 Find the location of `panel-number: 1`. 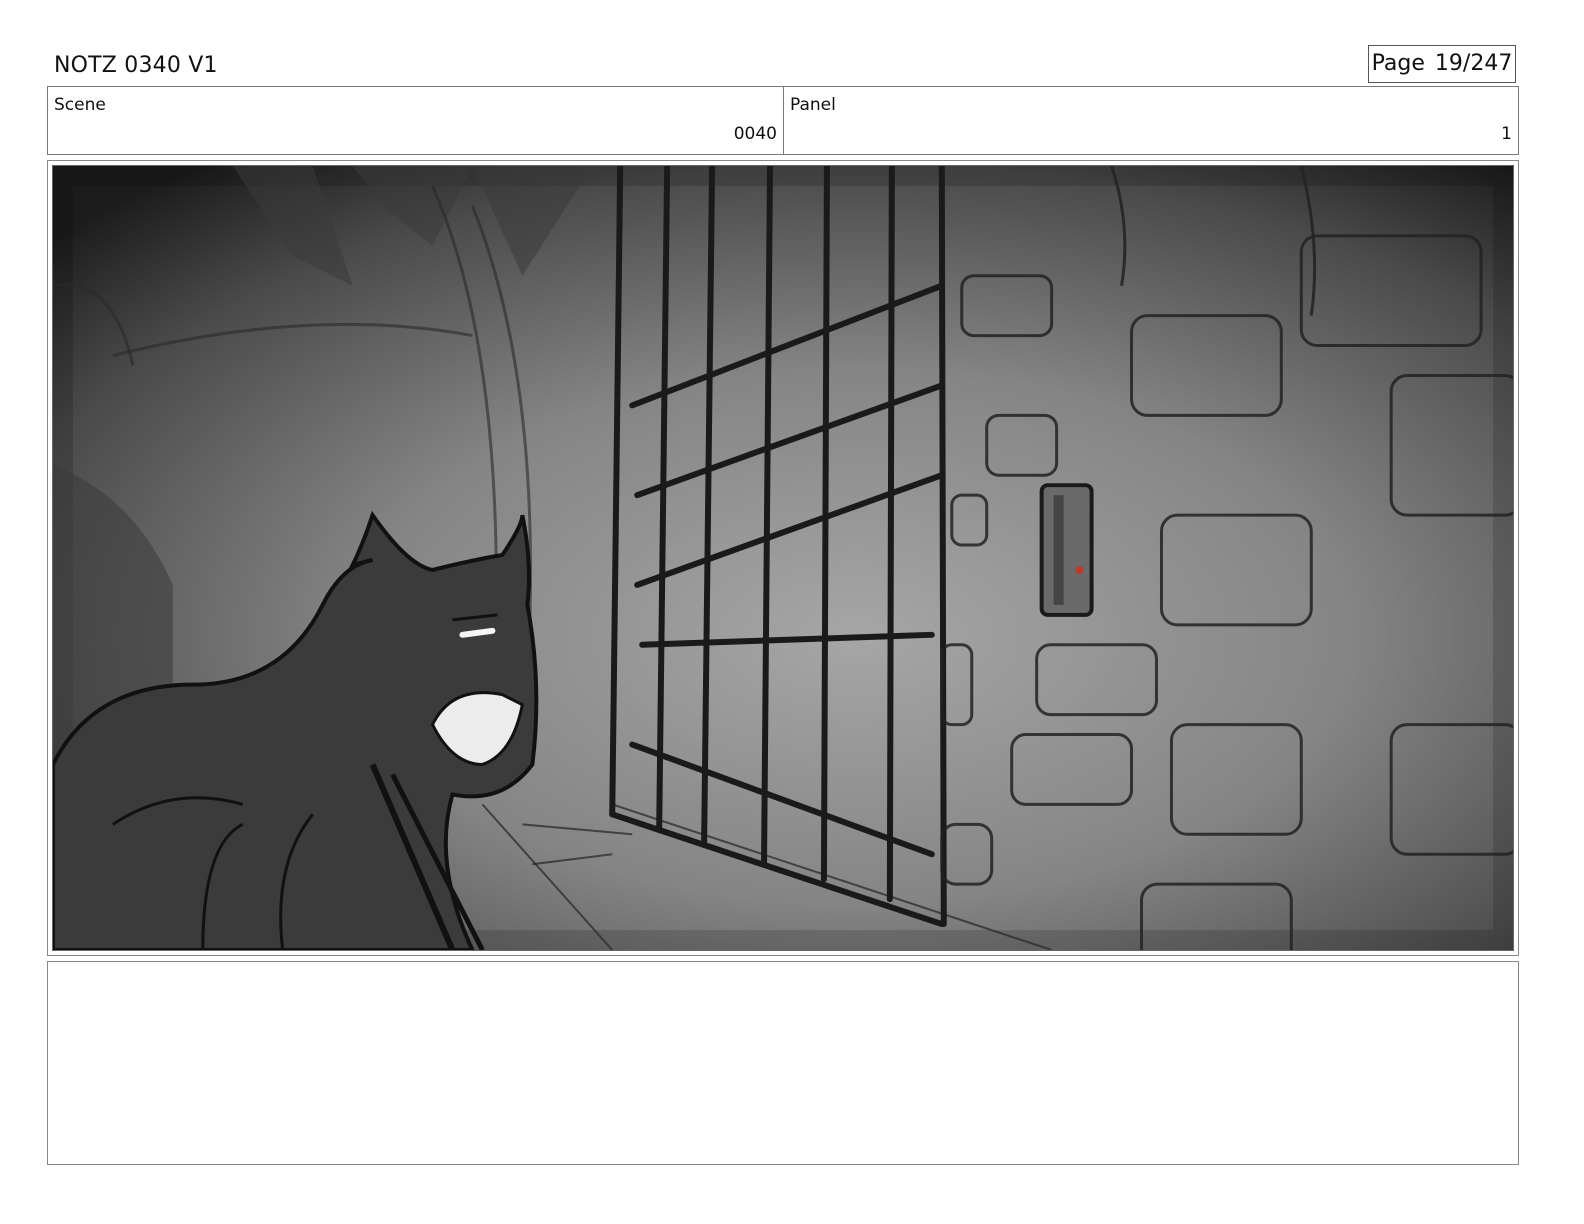

panel-number: 1 is located at coordinates (1506, 134).